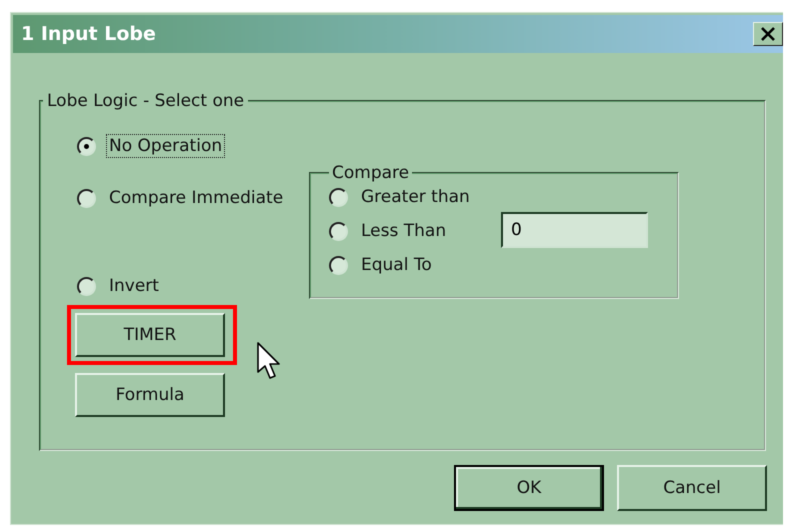 Image resolution: width=785 pixels, height=527 pixels. What do you see at coordinates (88, 34) in the screenshot?
I see `window-title: 1 Input Lobe` at bounding box center [88, 34].